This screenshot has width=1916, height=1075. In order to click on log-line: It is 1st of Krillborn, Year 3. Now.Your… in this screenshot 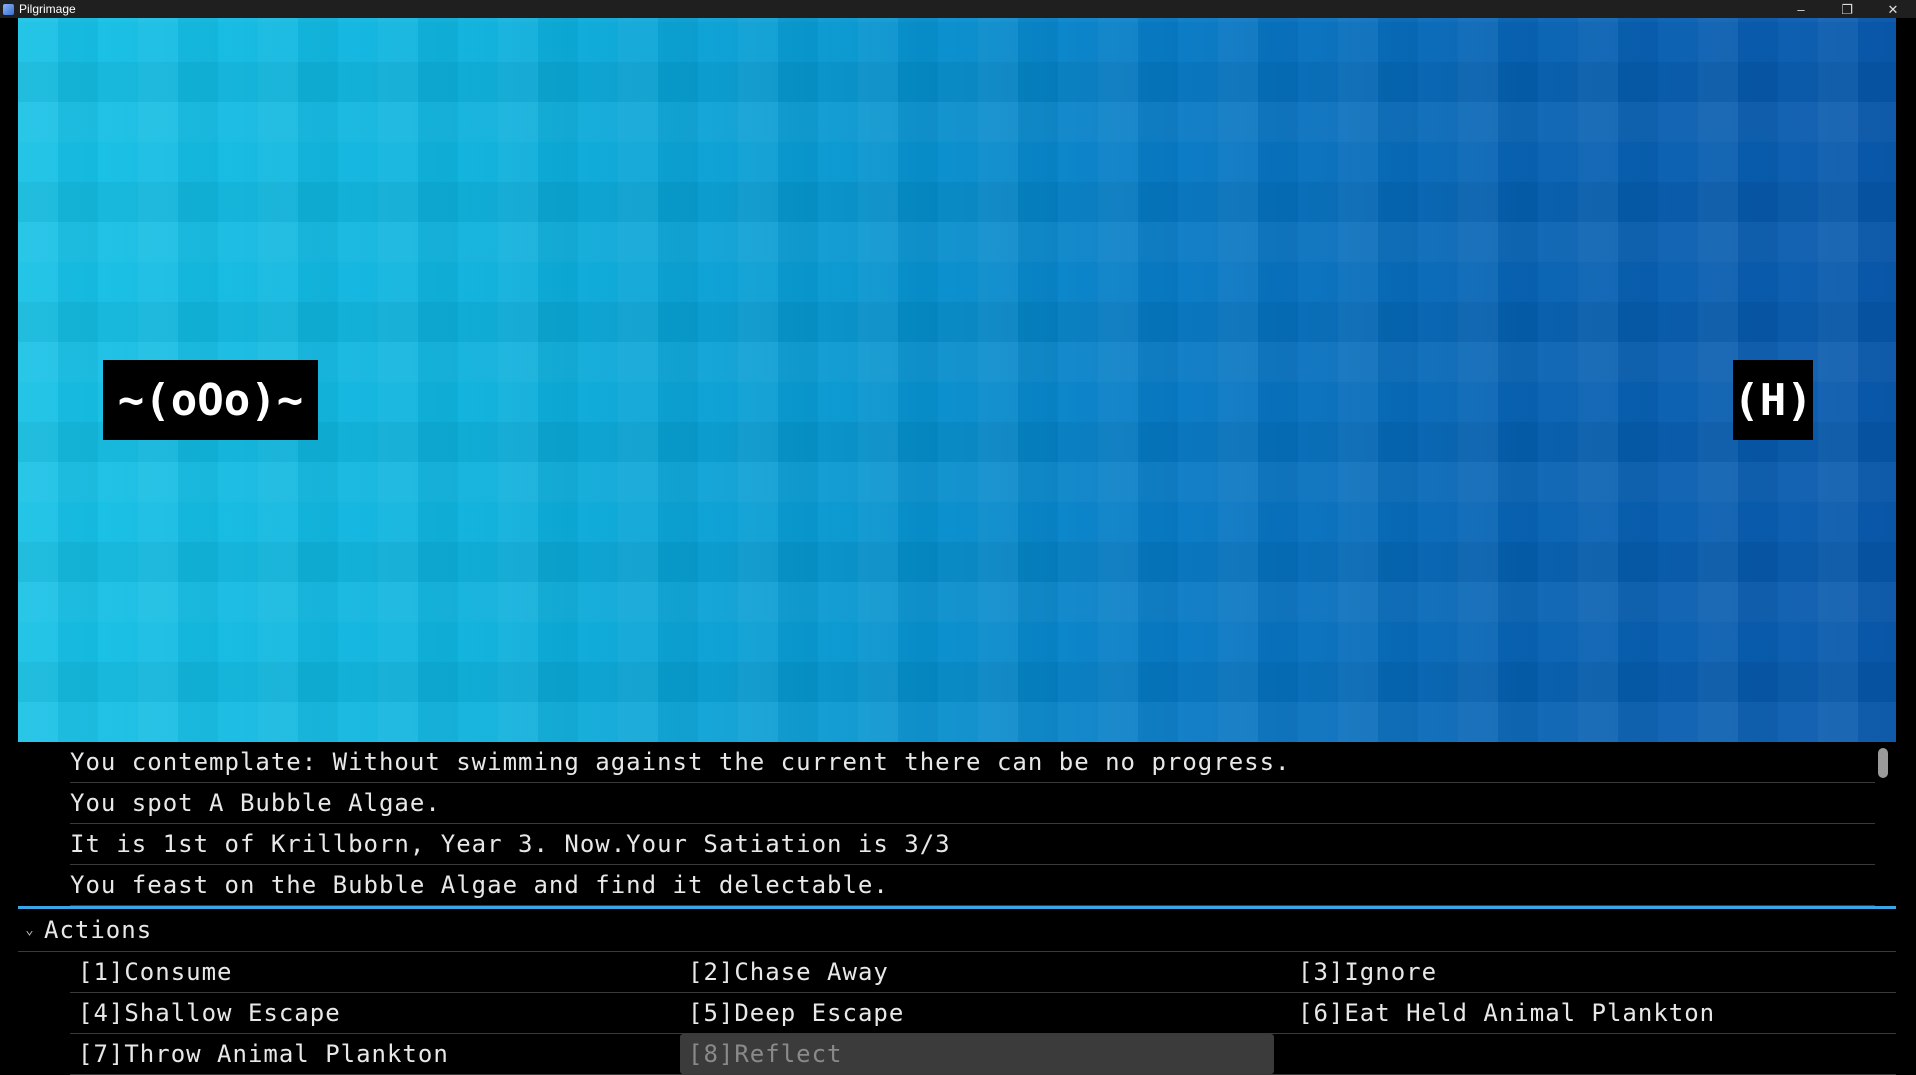, I will do `click(972, 844)`.